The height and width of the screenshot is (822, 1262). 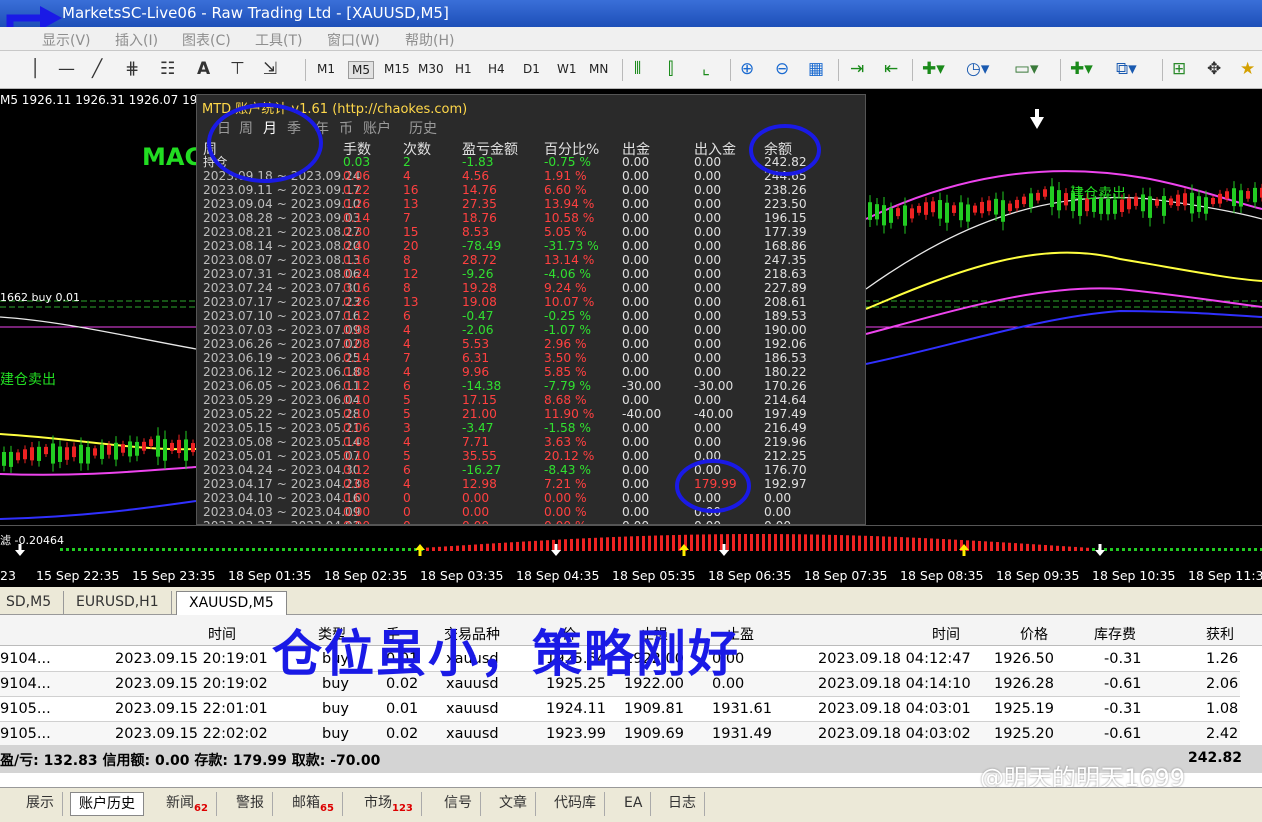 I want to click on fibonacci-icon: ⋕, so click(x=132, y=69).